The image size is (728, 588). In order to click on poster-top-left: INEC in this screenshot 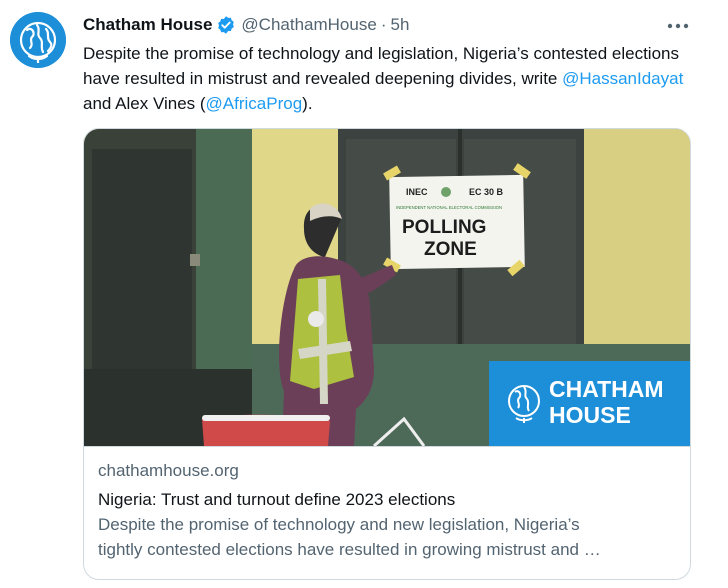, I will do `click(417, 192)`.